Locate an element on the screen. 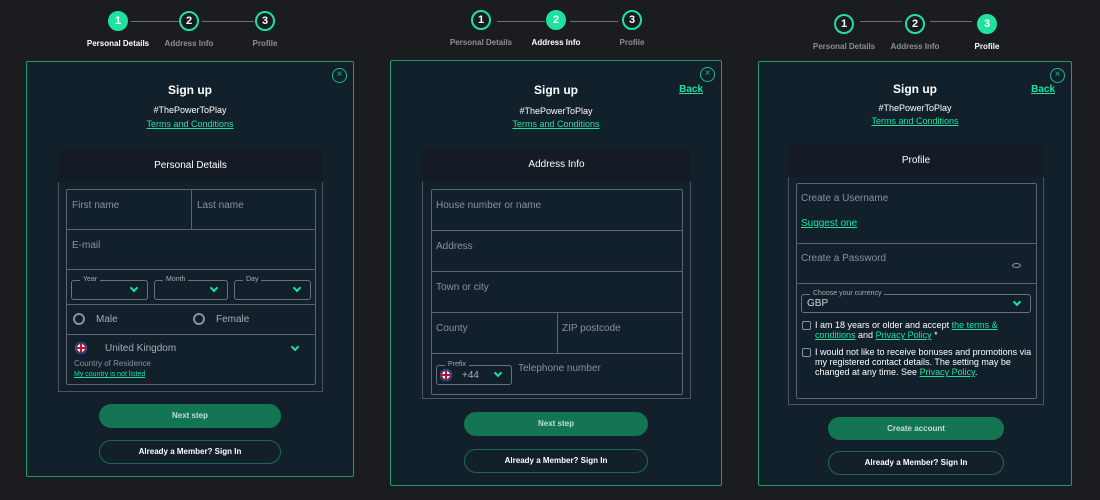  section-title: Profile is located at coordinates (916, 160).